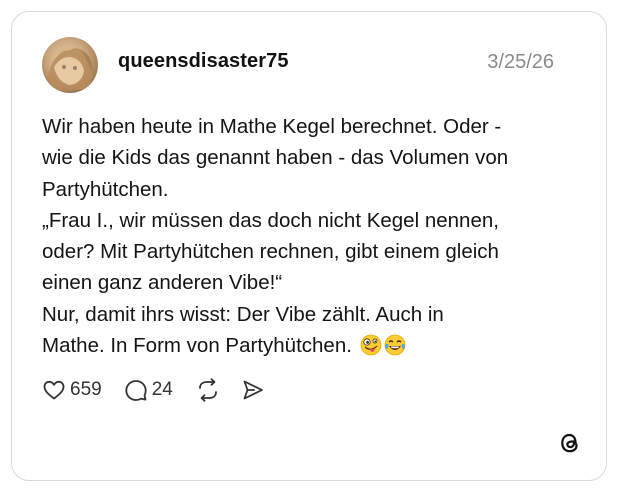  Describe the element at coordinates (54, 390) in the screenshot. I see `heart-icon` at that location.